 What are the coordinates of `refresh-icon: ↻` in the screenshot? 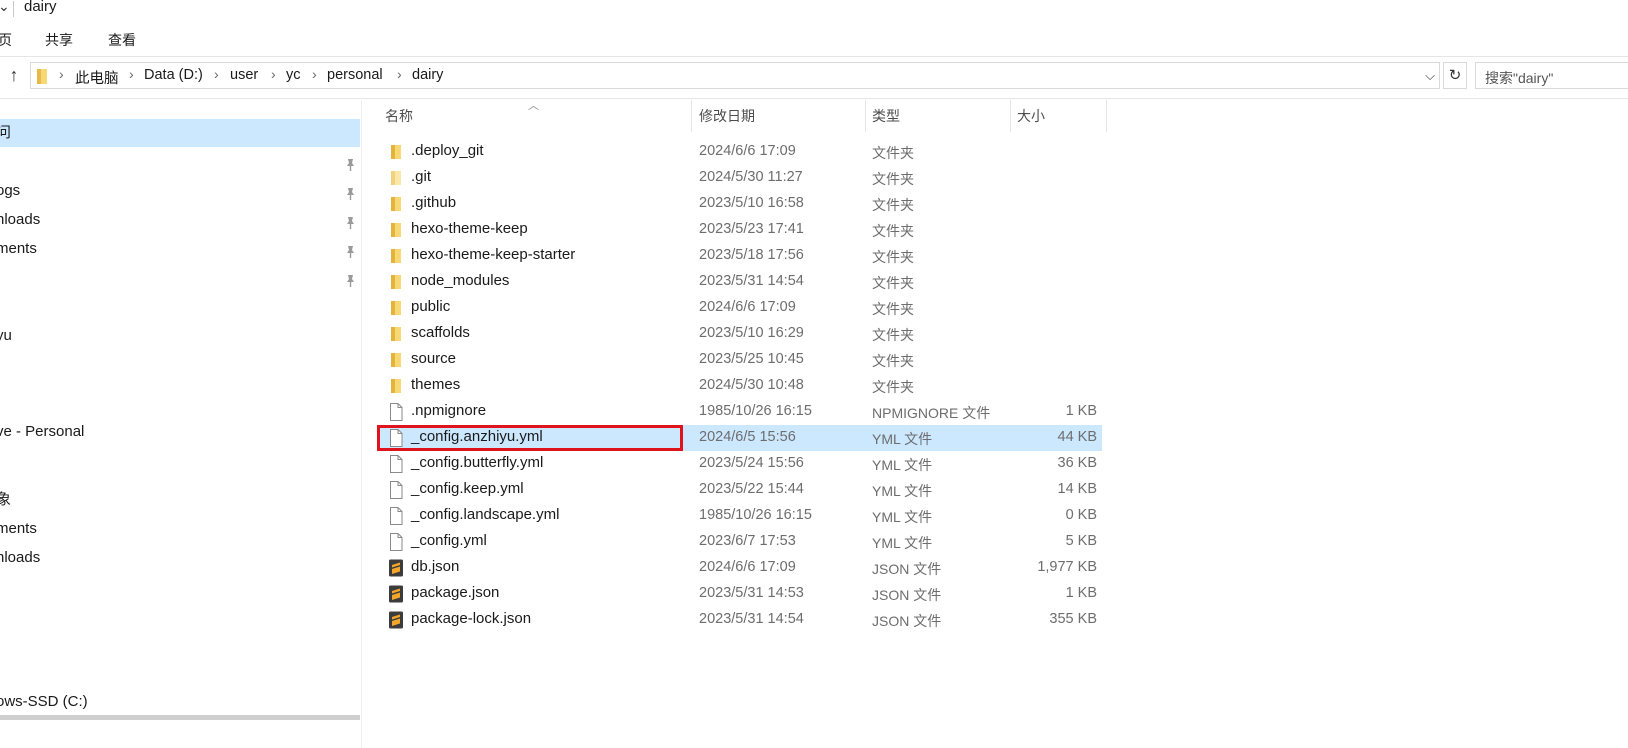 It's located at (1455, 75).